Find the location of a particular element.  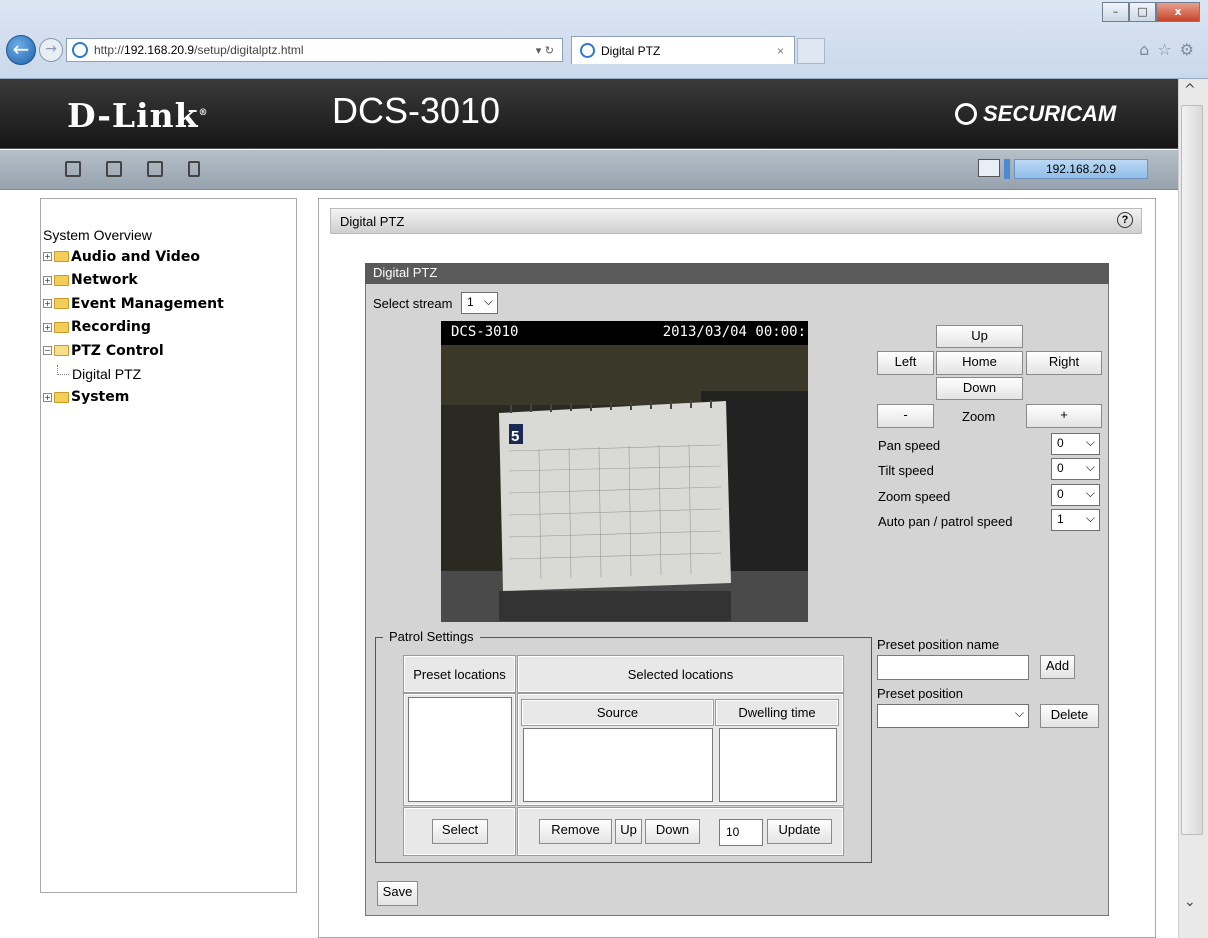

sidebar-item-system: + System is located at coordinates (169, 398).